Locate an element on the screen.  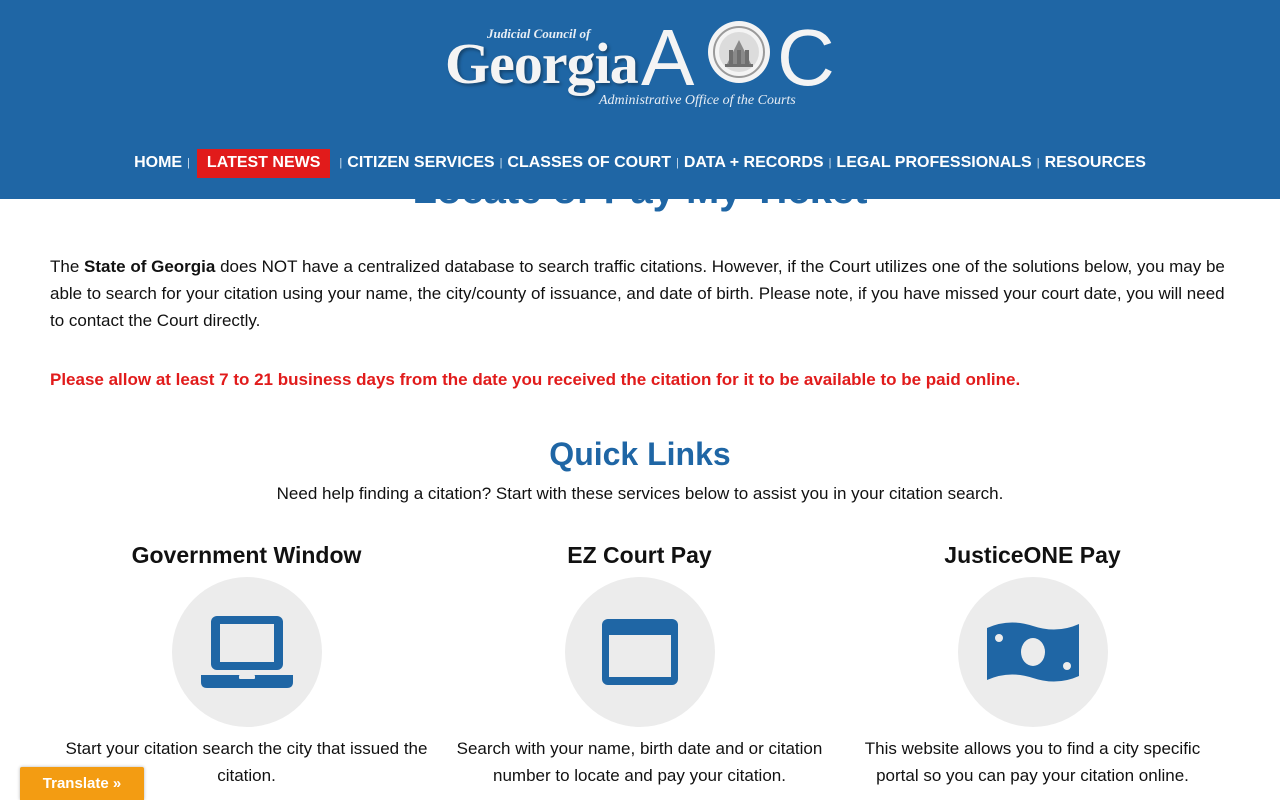
quick-links-title: Quick Links is located at coordinates (640, 454).